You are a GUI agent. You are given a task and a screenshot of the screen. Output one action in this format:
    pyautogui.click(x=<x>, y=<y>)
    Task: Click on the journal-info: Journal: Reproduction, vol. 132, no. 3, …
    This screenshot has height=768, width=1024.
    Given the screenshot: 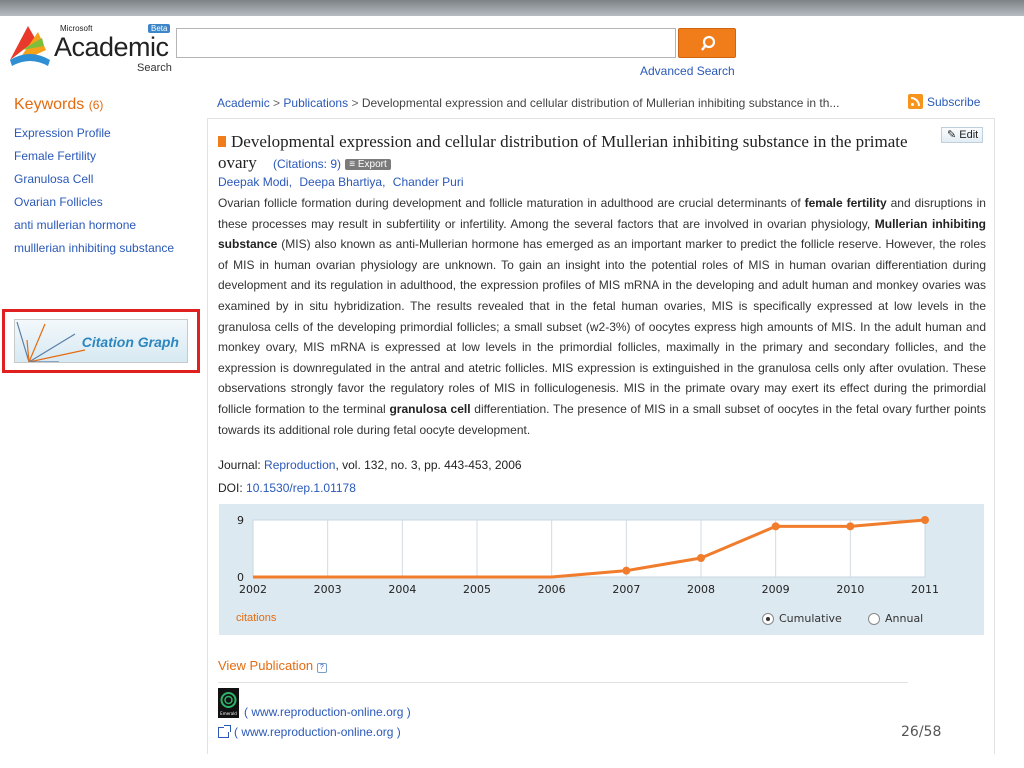 What is the action you would take?
    pyautogui.click(x=370, y=465)
    